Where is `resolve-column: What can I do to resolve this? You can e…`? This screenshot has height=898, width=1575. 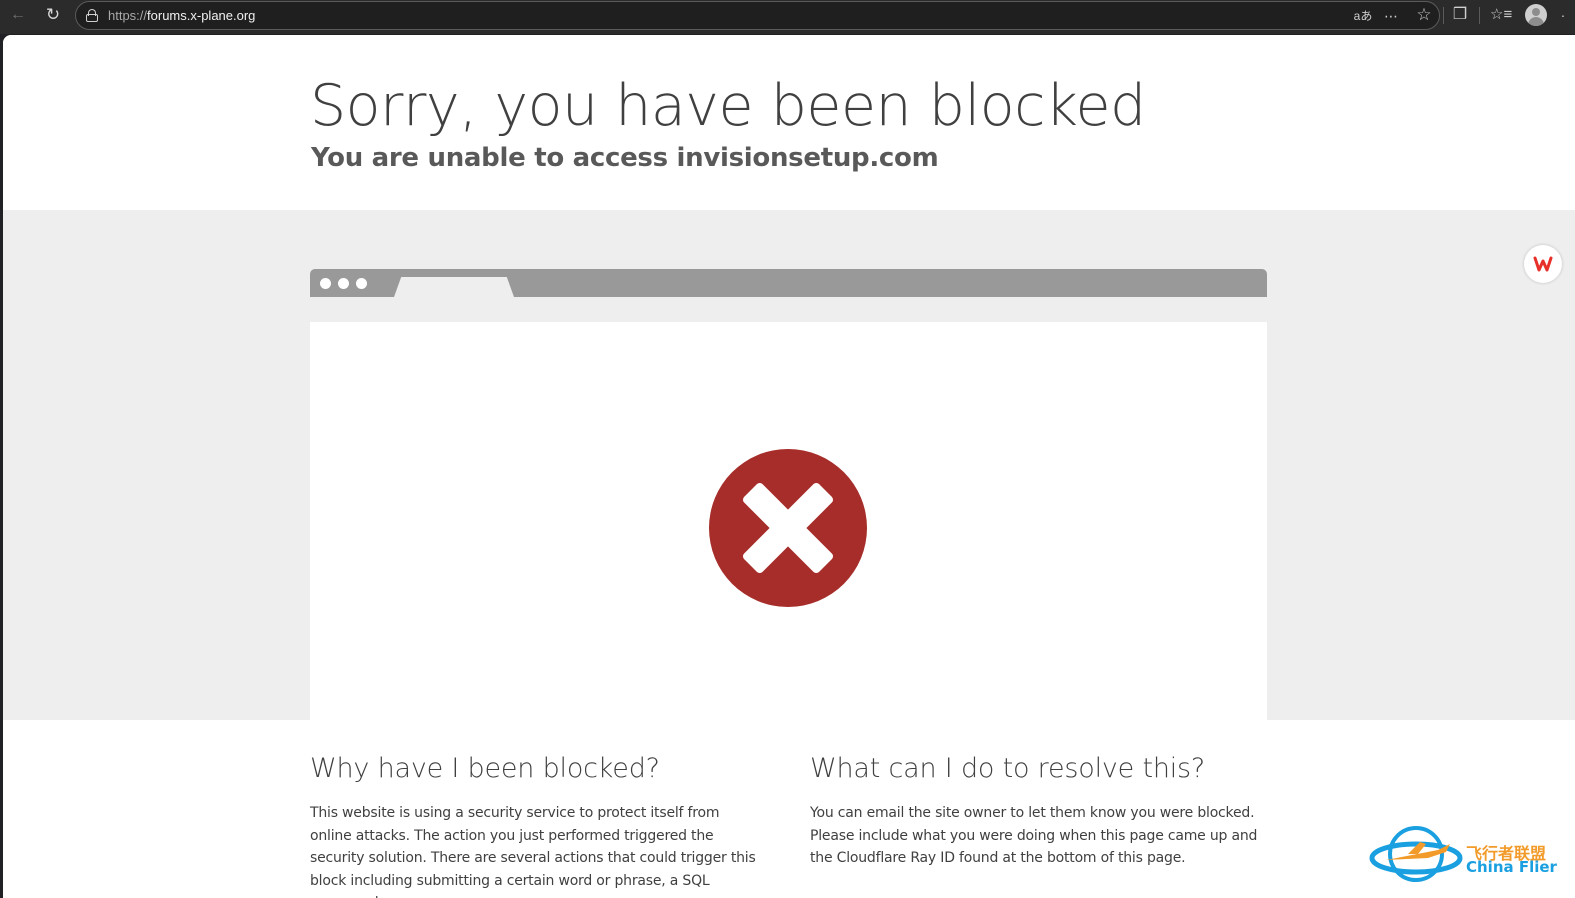 resolve-column: What can I do to resolve this? You can e… is located at coordinates (1037, 795).